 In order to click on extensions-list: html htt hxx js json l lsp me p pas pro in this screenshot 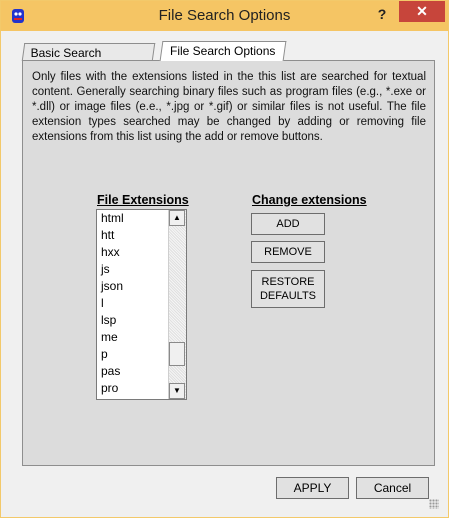, I will do `click(132, 303)`.